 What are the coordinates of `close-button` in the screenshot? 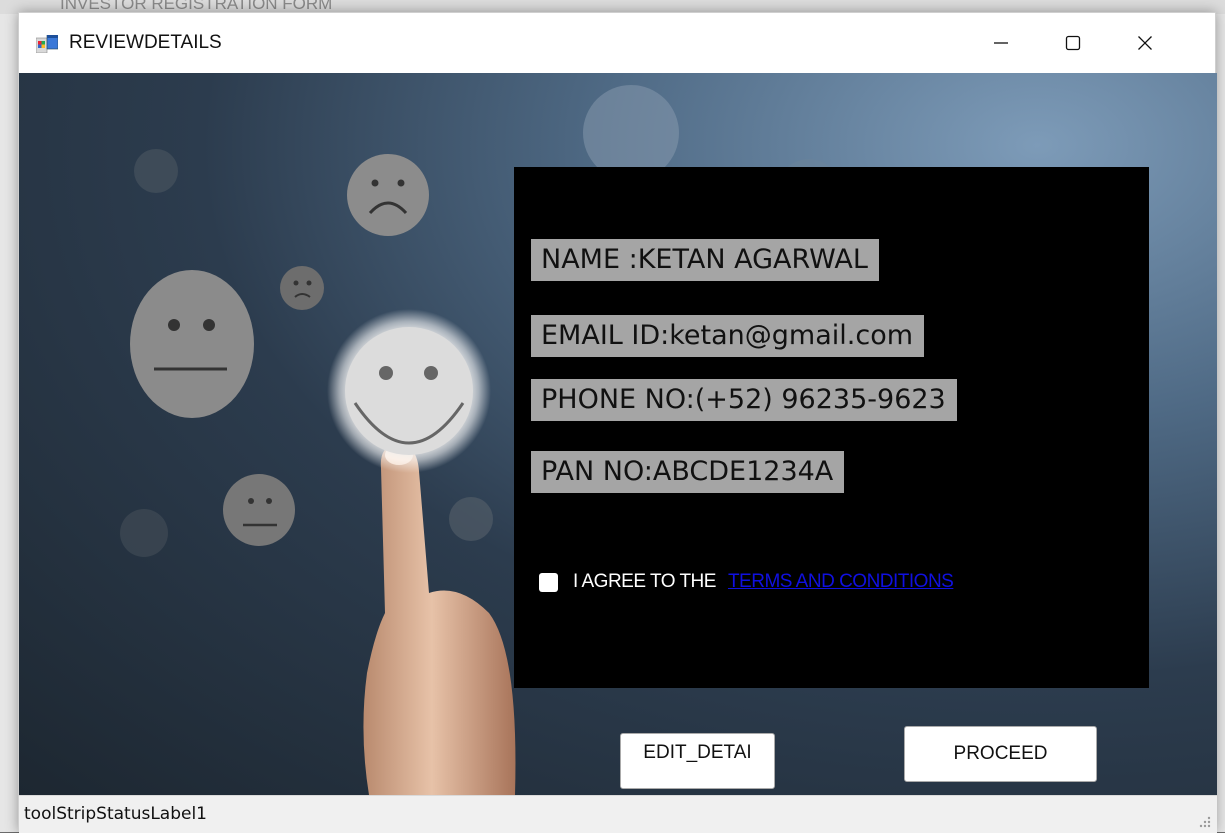 It's located at (1145, 43).